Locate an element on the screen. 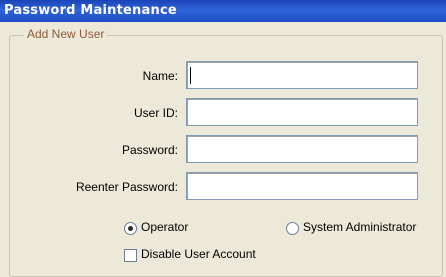 The image size is (446, 277). operator-radio is located at coordinates (130, 228).